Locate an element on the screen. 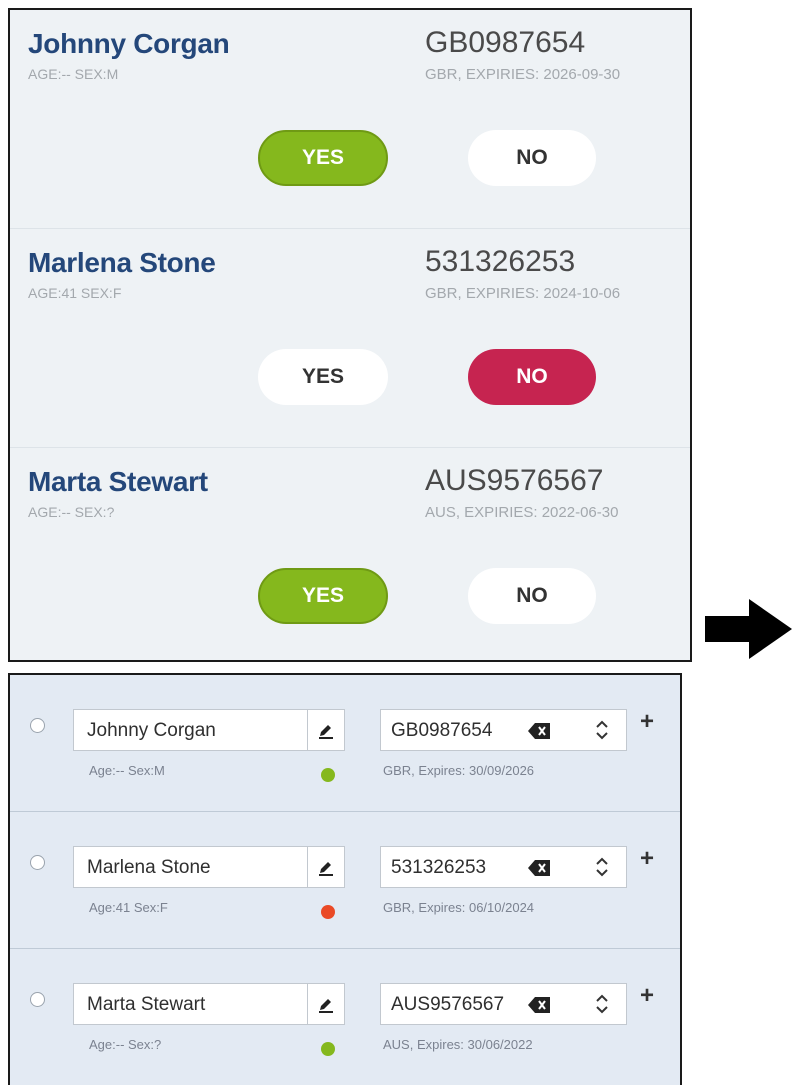 This screenshot has height=1085, width=792. traveller-age-sex: AGE:-- SEX:M is located at coordinates (73, 74).